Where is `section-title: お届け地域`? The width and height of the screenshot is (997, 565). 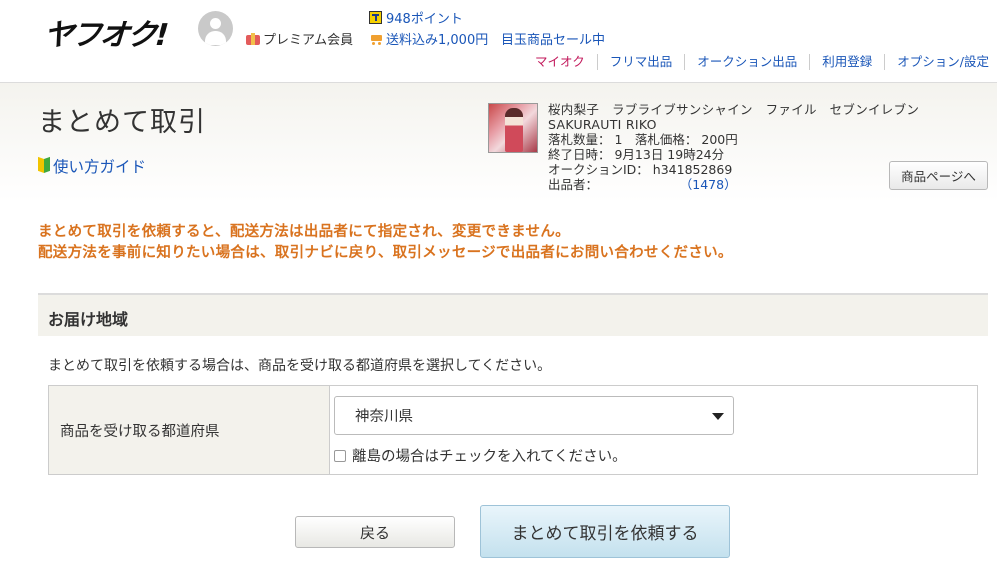
section-title: お届け地域 is located at coordinates (88, 319).